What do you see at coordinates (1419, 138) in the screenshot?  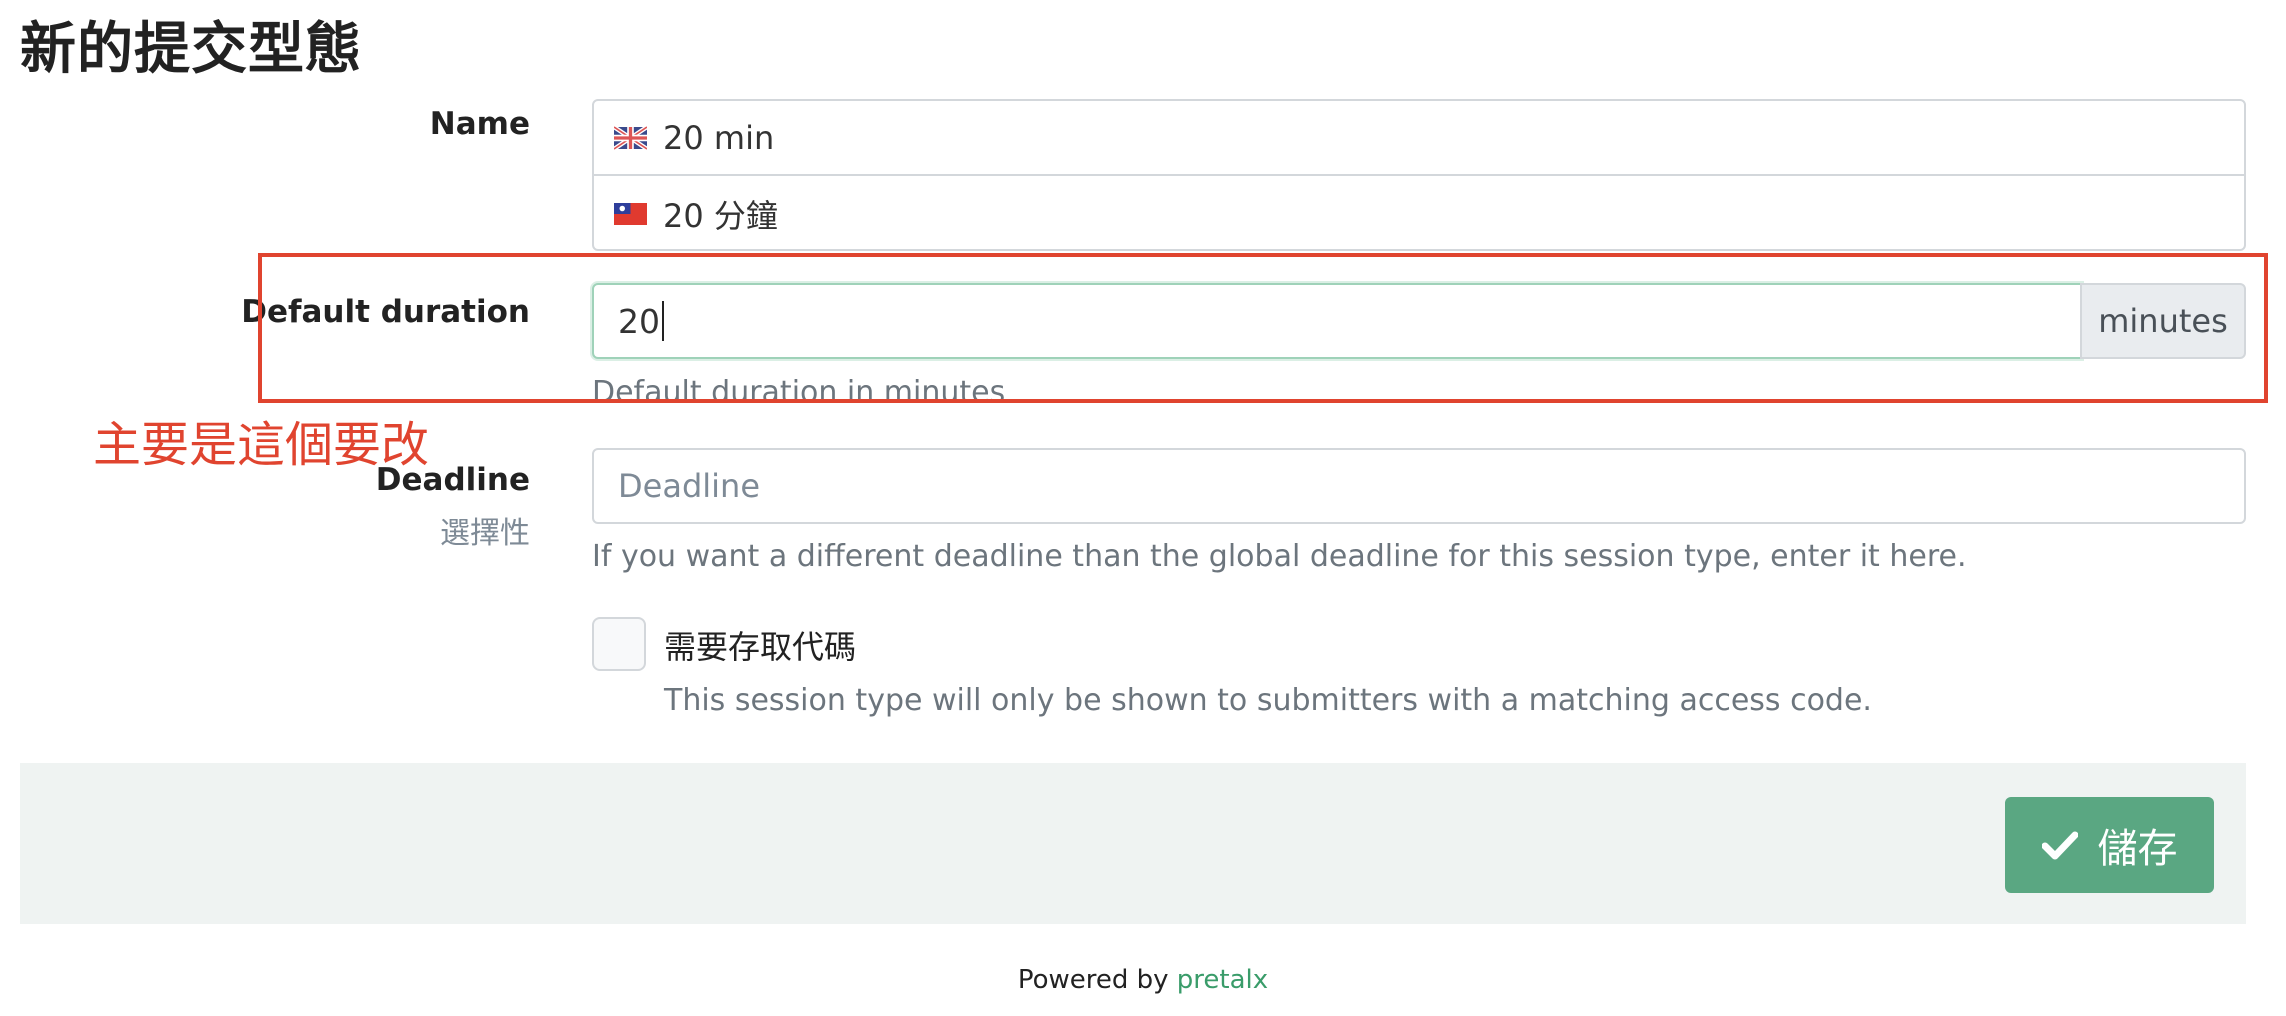 I see `name-input-en: 20 min` at bounding box center [1419, 138].